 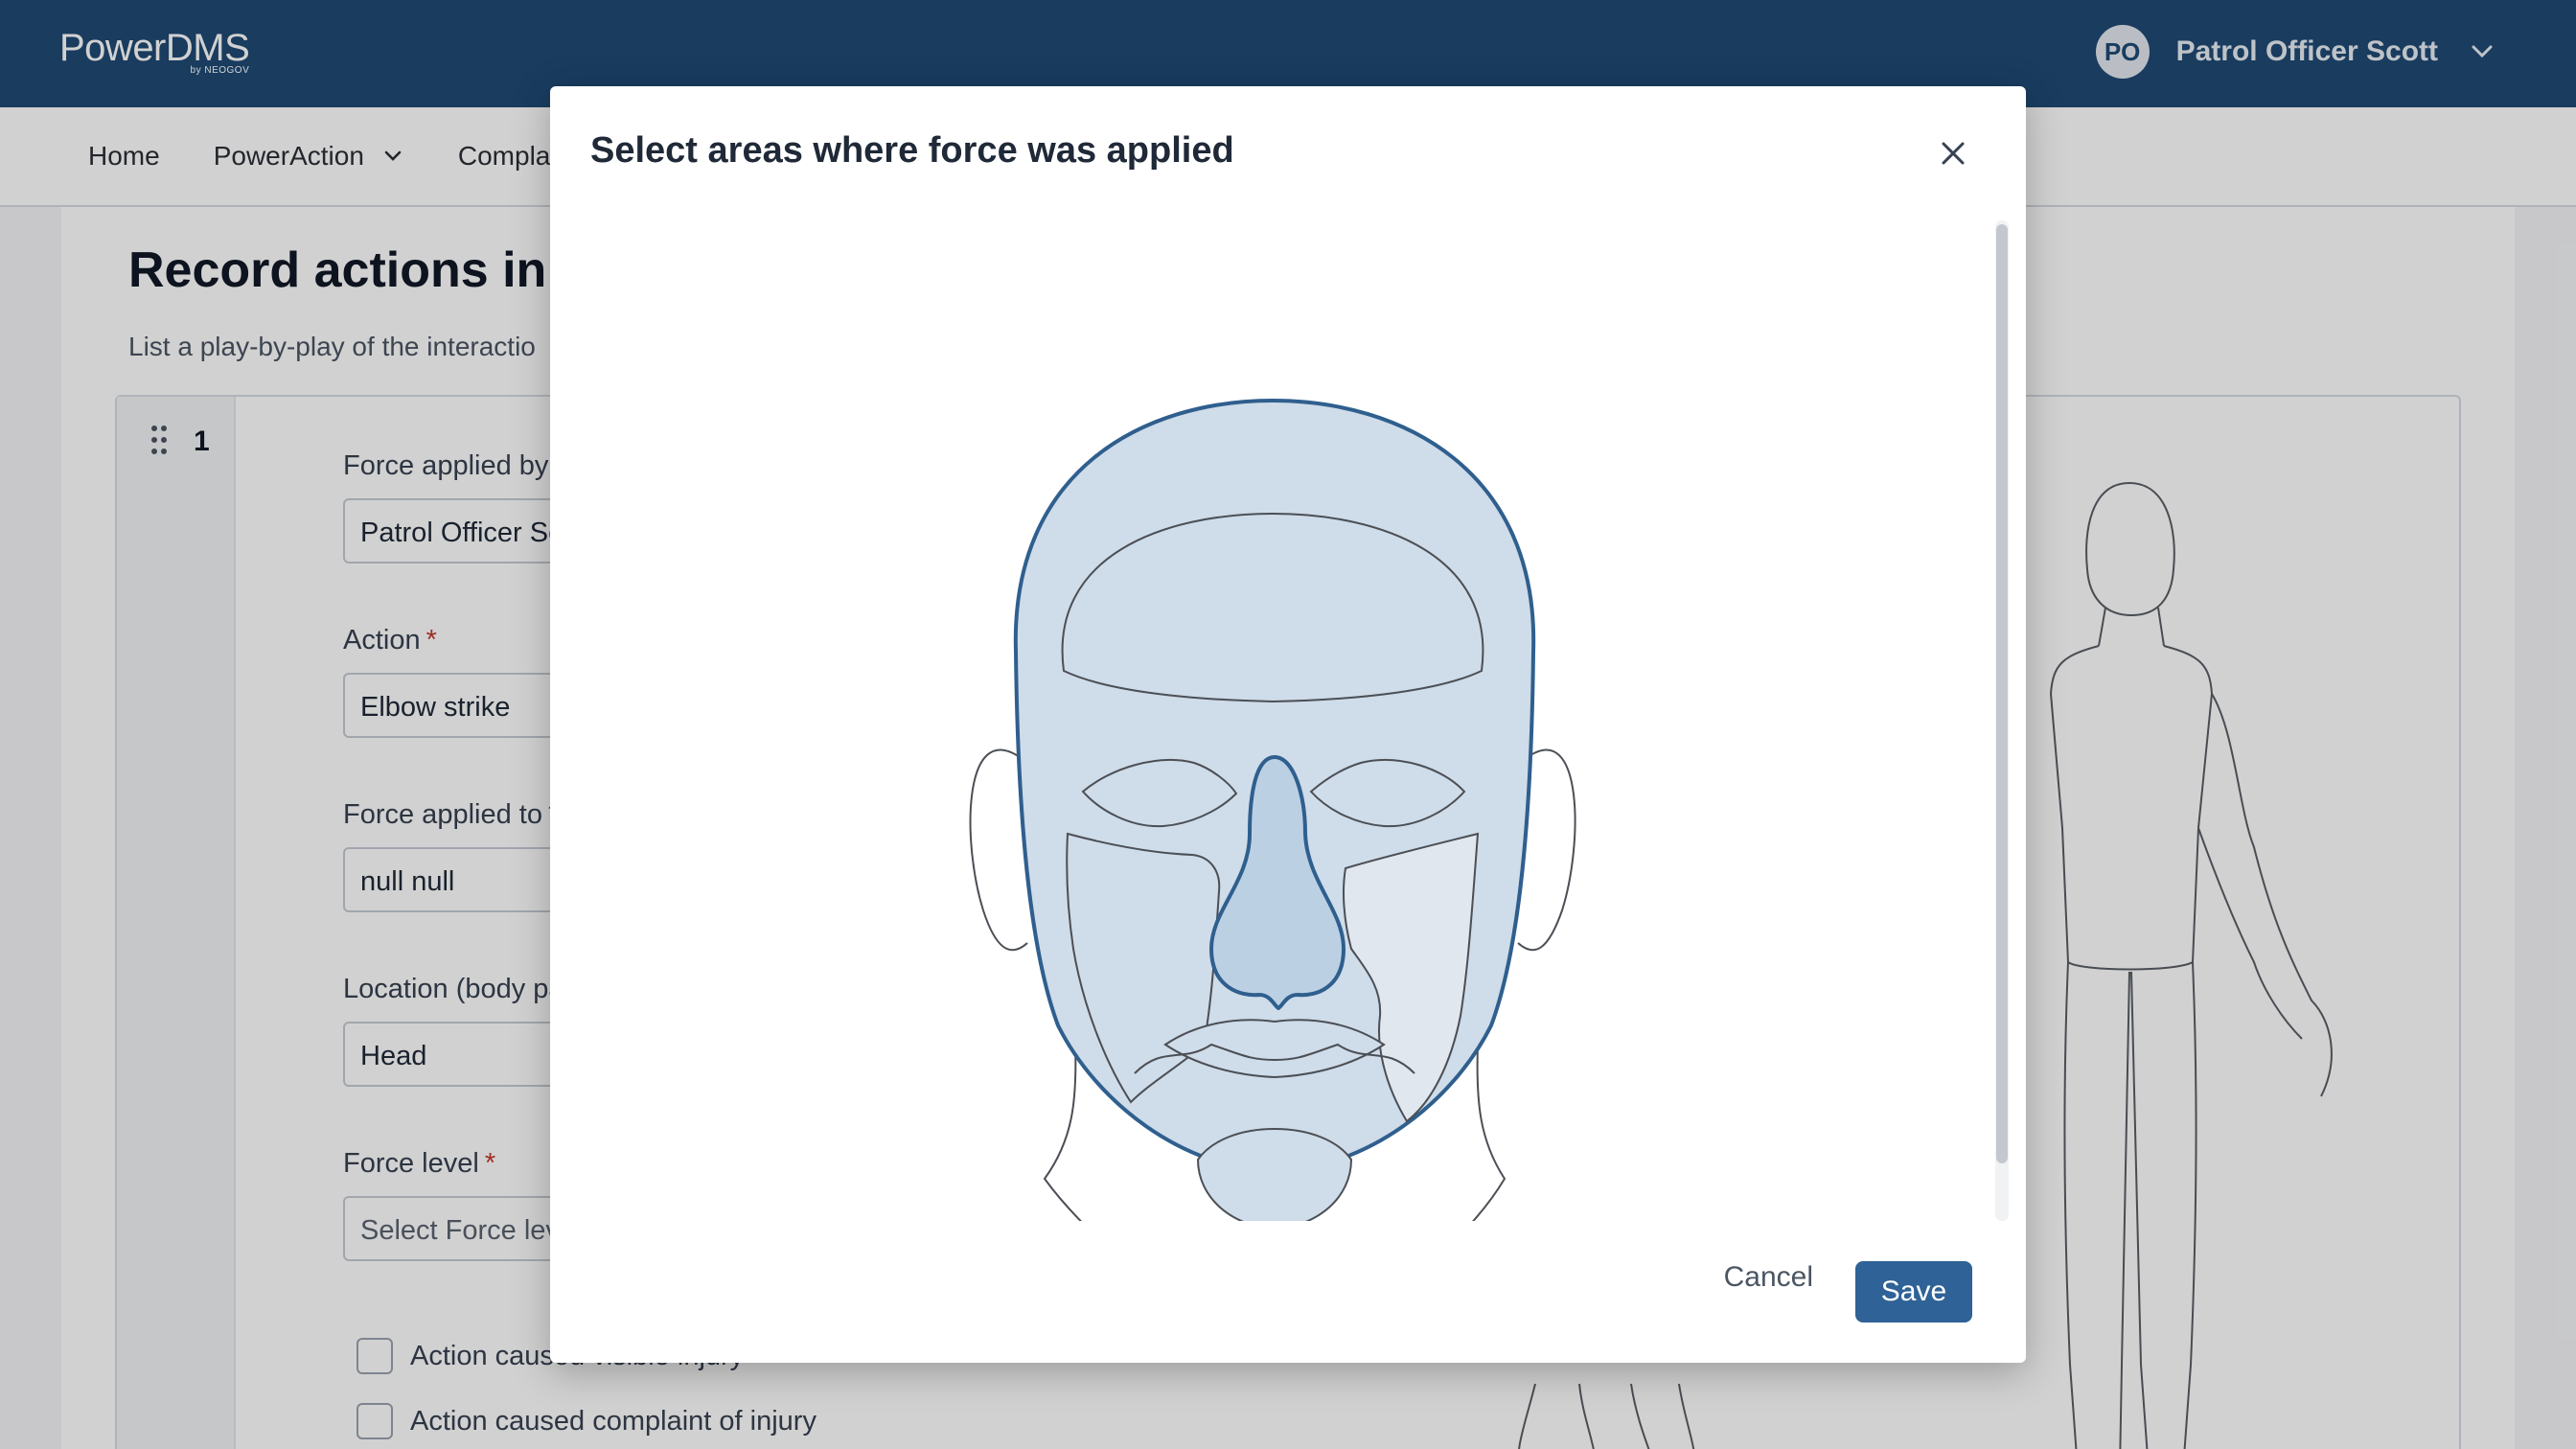 I want to click on modal-title: Select areas where force was applied, so click(x=912, y=150).